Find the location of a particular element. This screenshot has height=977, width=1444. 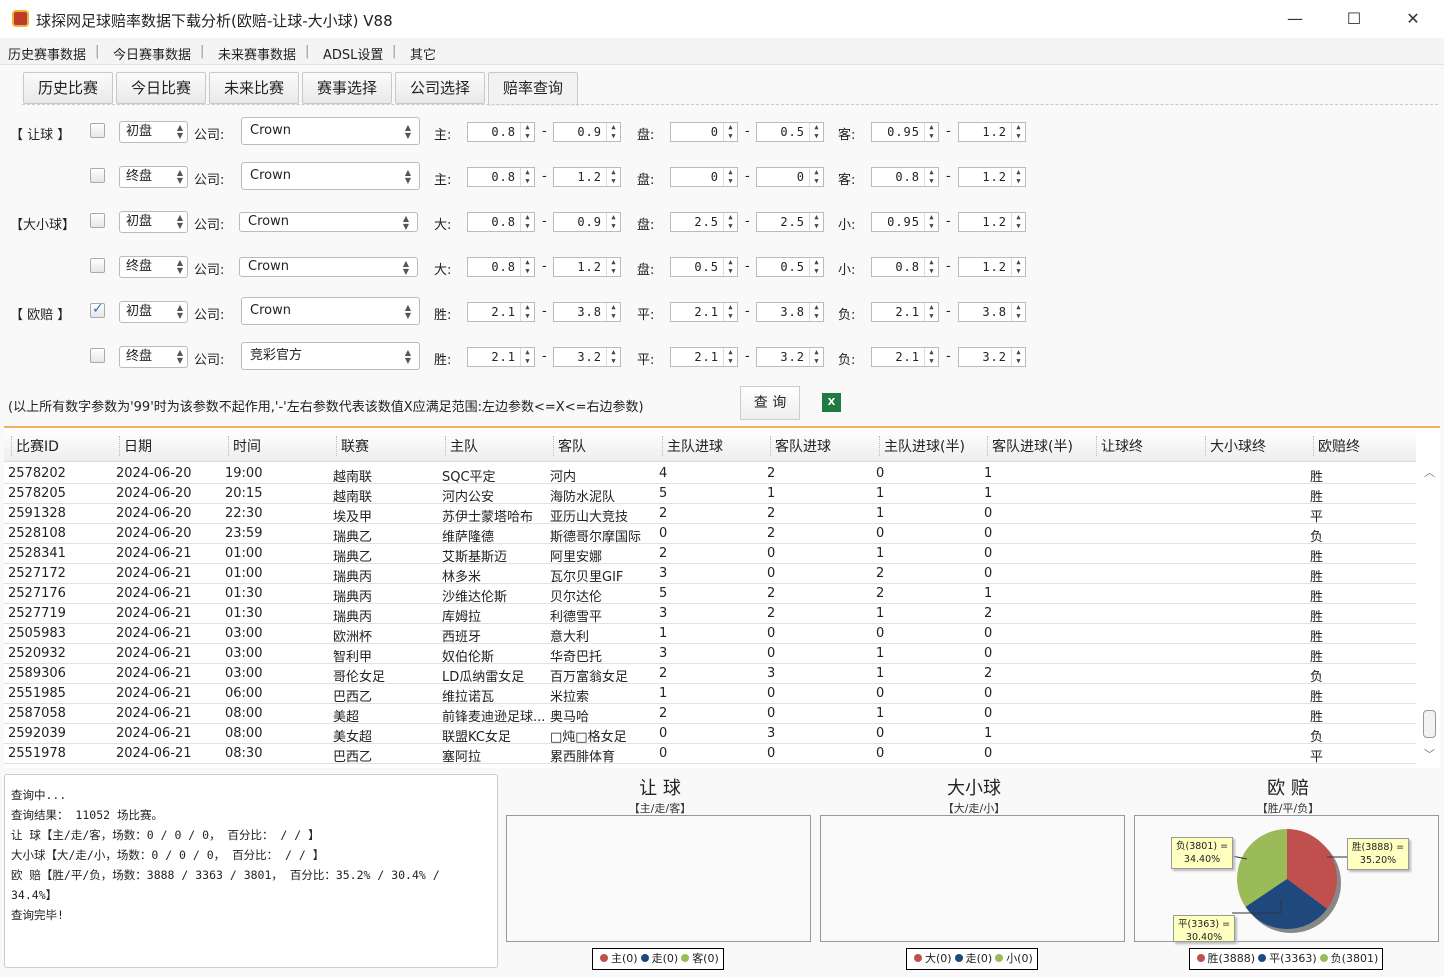

column-header: 客队 is located at coordinates (569, 446).